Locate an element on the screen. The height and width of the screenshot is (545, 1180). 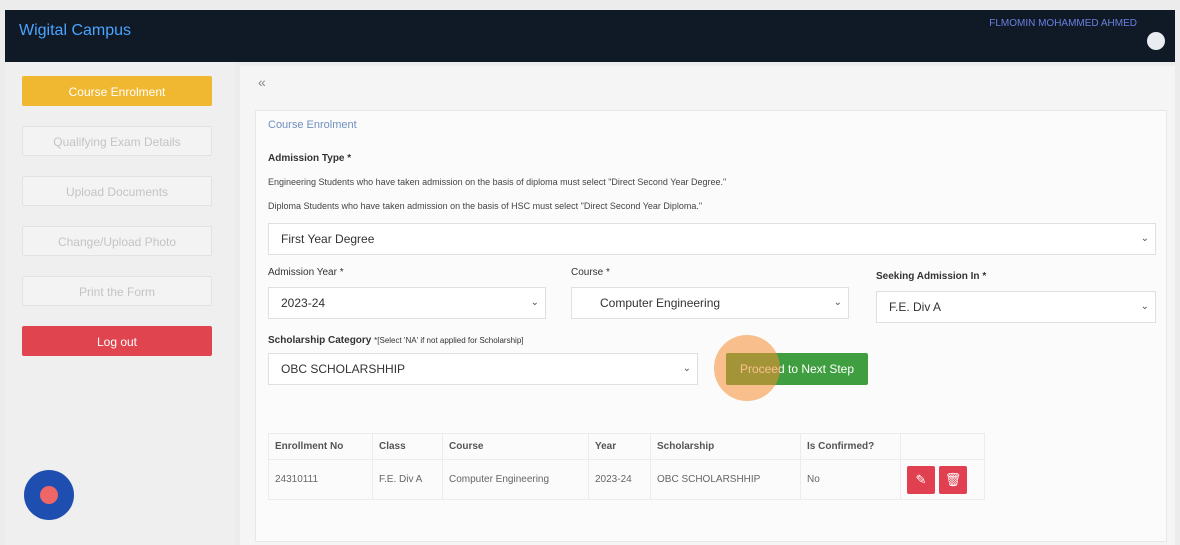
scholarship-value: OBC SCHOLARSHHIP is located at coordinates (343, 369).